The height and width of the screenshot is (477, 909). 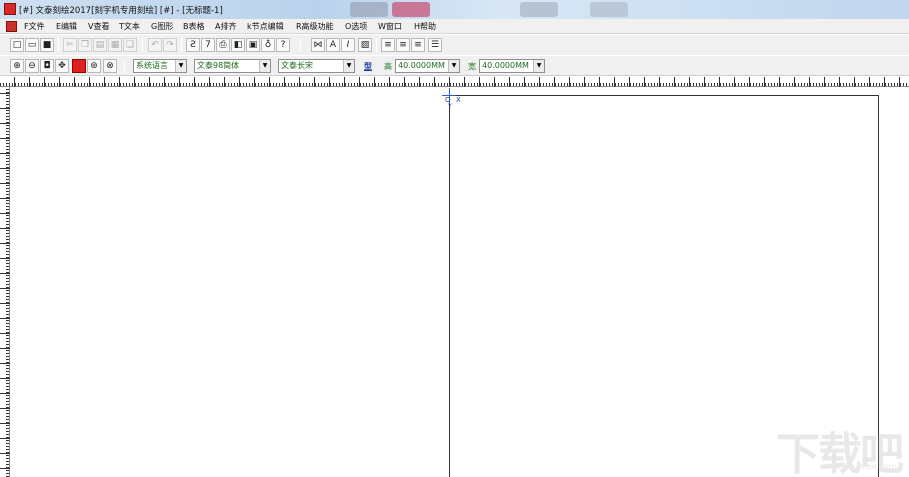 I want to click on width-input: 40.0000MM ▼, so click(x=512, y=66).